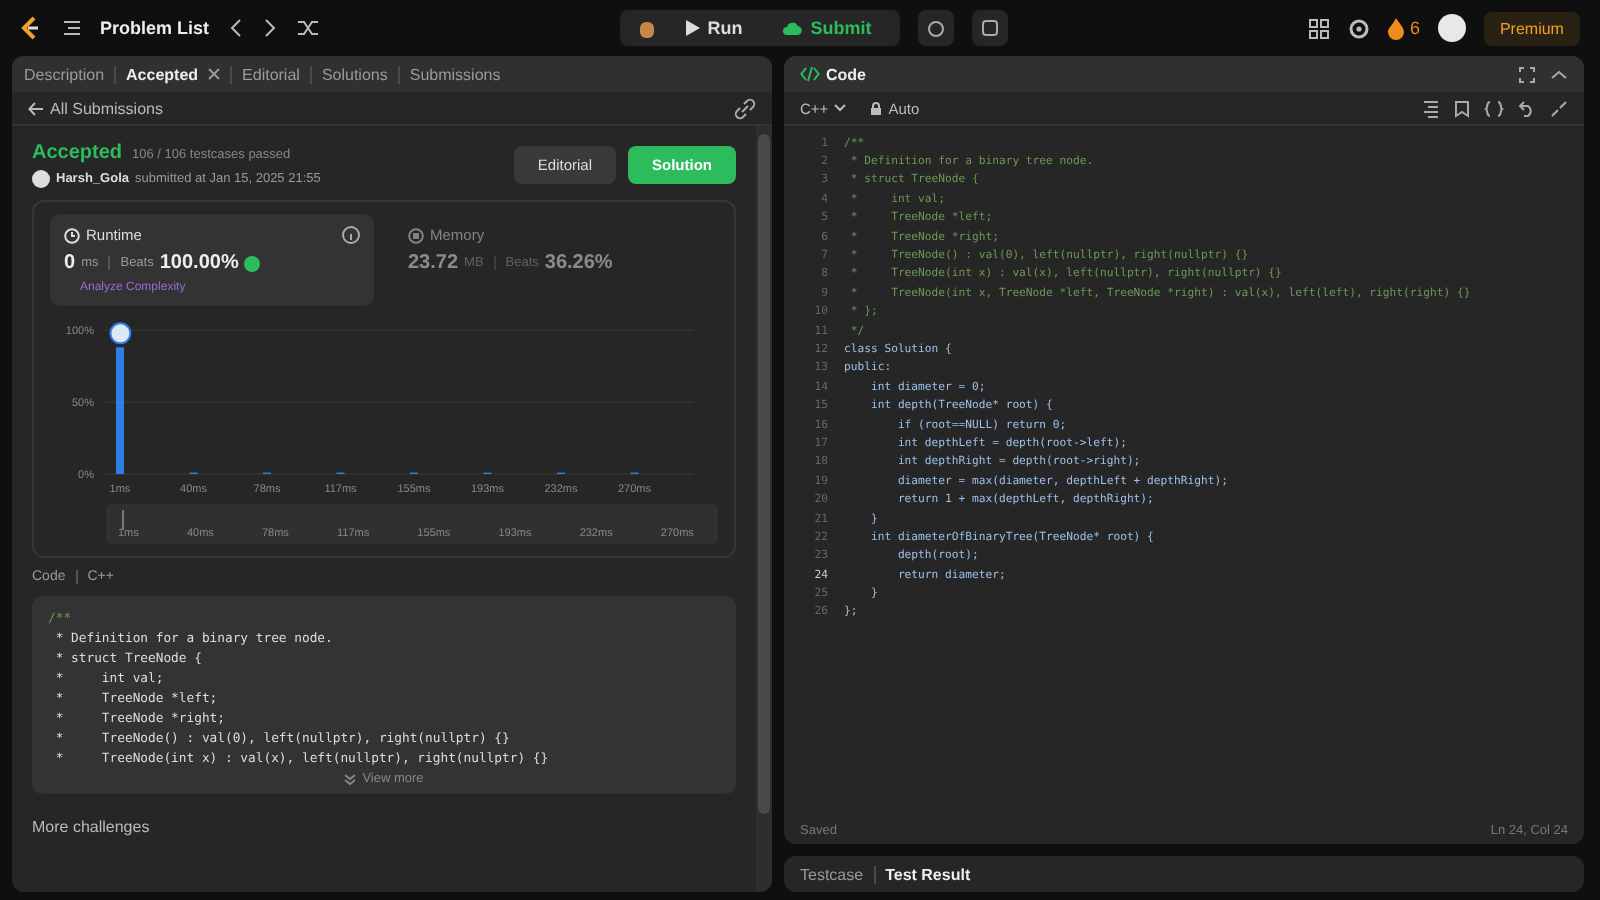 The height and width of the screenshot is (900, 1600). Describe the element at coordinates (810, 74) in the screenshot. I see `code-icon` at that location.